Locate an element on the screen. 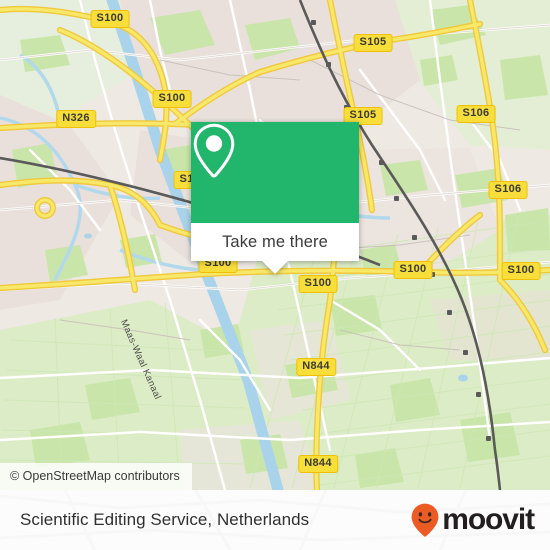 The height and width of the screenshot is (550, 550). road-shield-n326: N326 is located at coordinates (76, 119).